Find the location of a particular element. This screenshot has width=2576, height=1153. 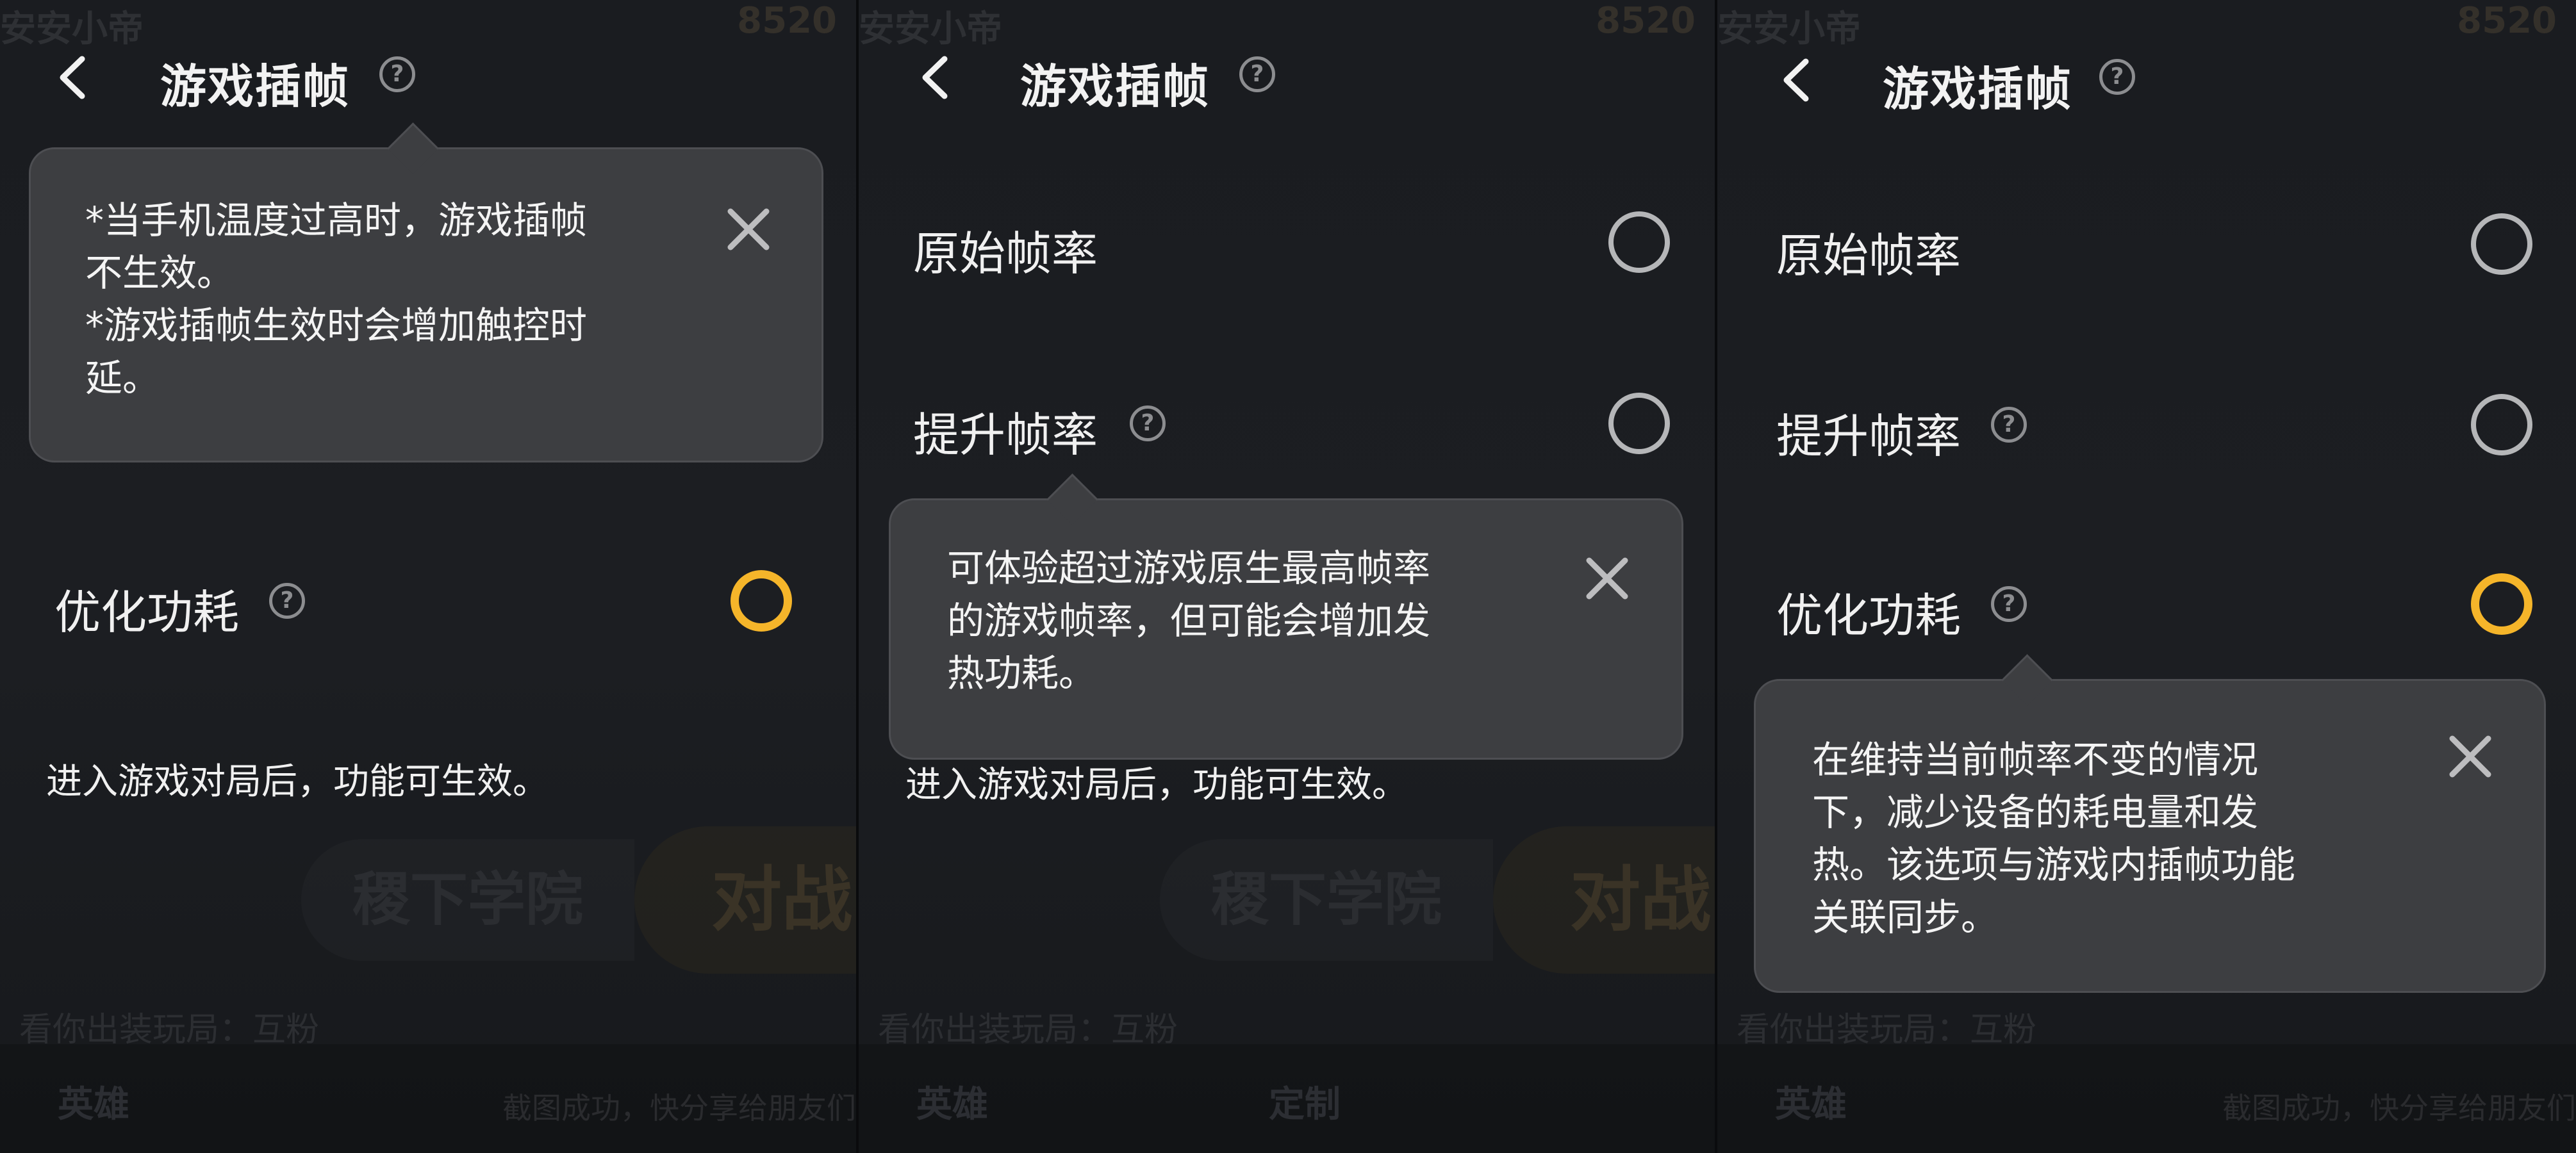

tooltip-text: *当手机温度过高时，游戏插帧 不生效。 *游戏插帧生效时会增加触控时 延。 is located at coordinates (336, 299).